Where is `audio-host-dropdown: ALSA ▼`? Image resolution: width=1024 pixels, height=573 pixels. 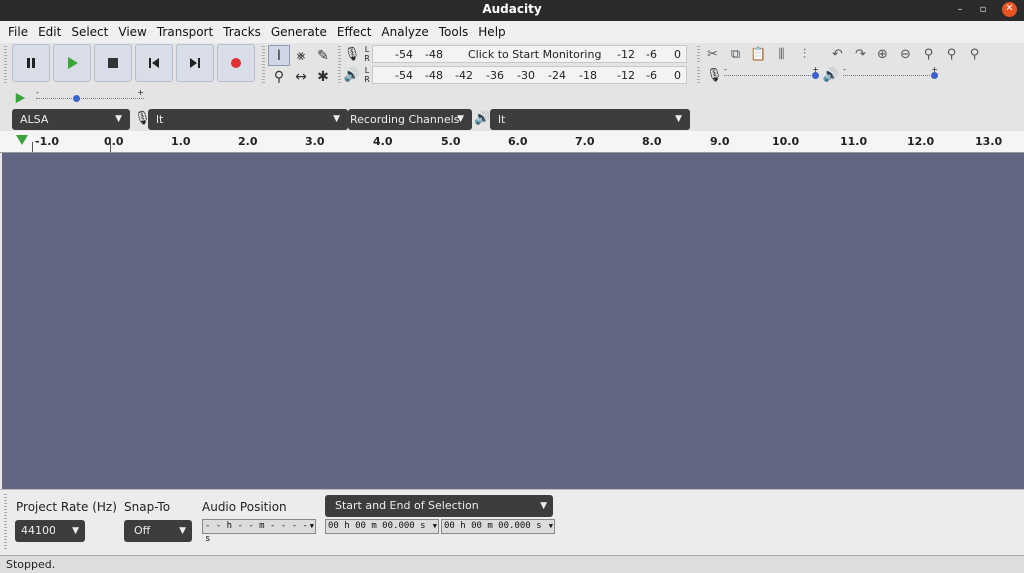 audio-host-dropdown: ALSA ▼ is located at coordinates (71, 119).